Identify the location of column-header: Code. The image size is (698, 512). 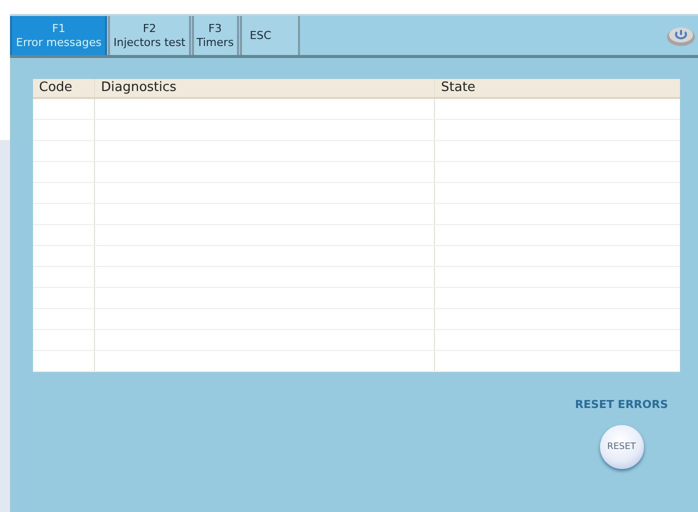
(64, 88).